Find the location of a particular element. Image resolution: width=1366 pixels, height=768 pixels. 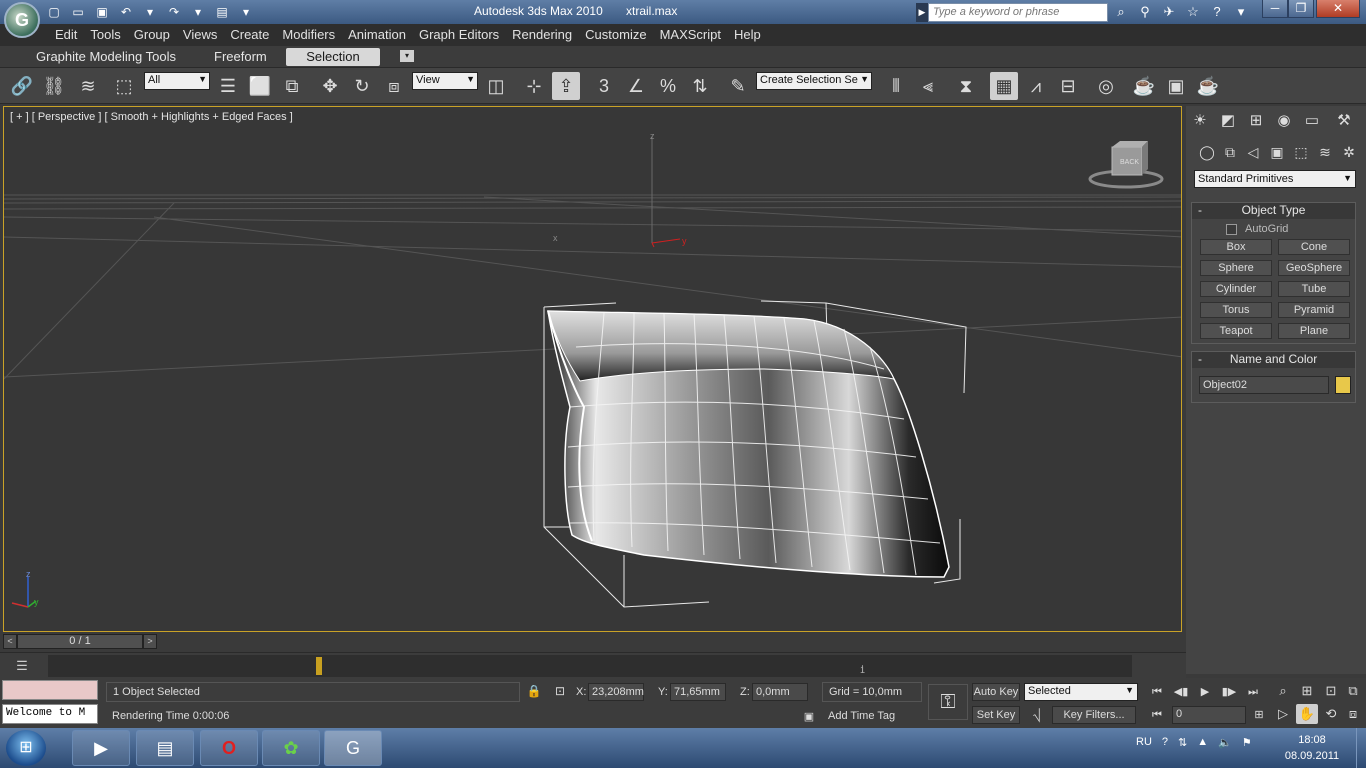

key-mode-toggle-icon: ⏮ is located at coordinates (1157, 715).